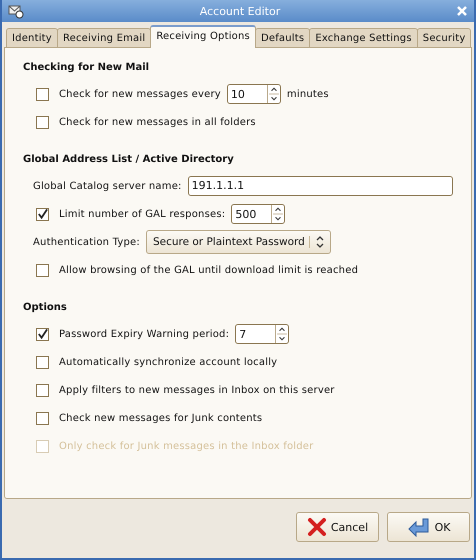 The image size is (476, 560). I want to click on section-heading: Checking for New Mail, so click(86, 67).